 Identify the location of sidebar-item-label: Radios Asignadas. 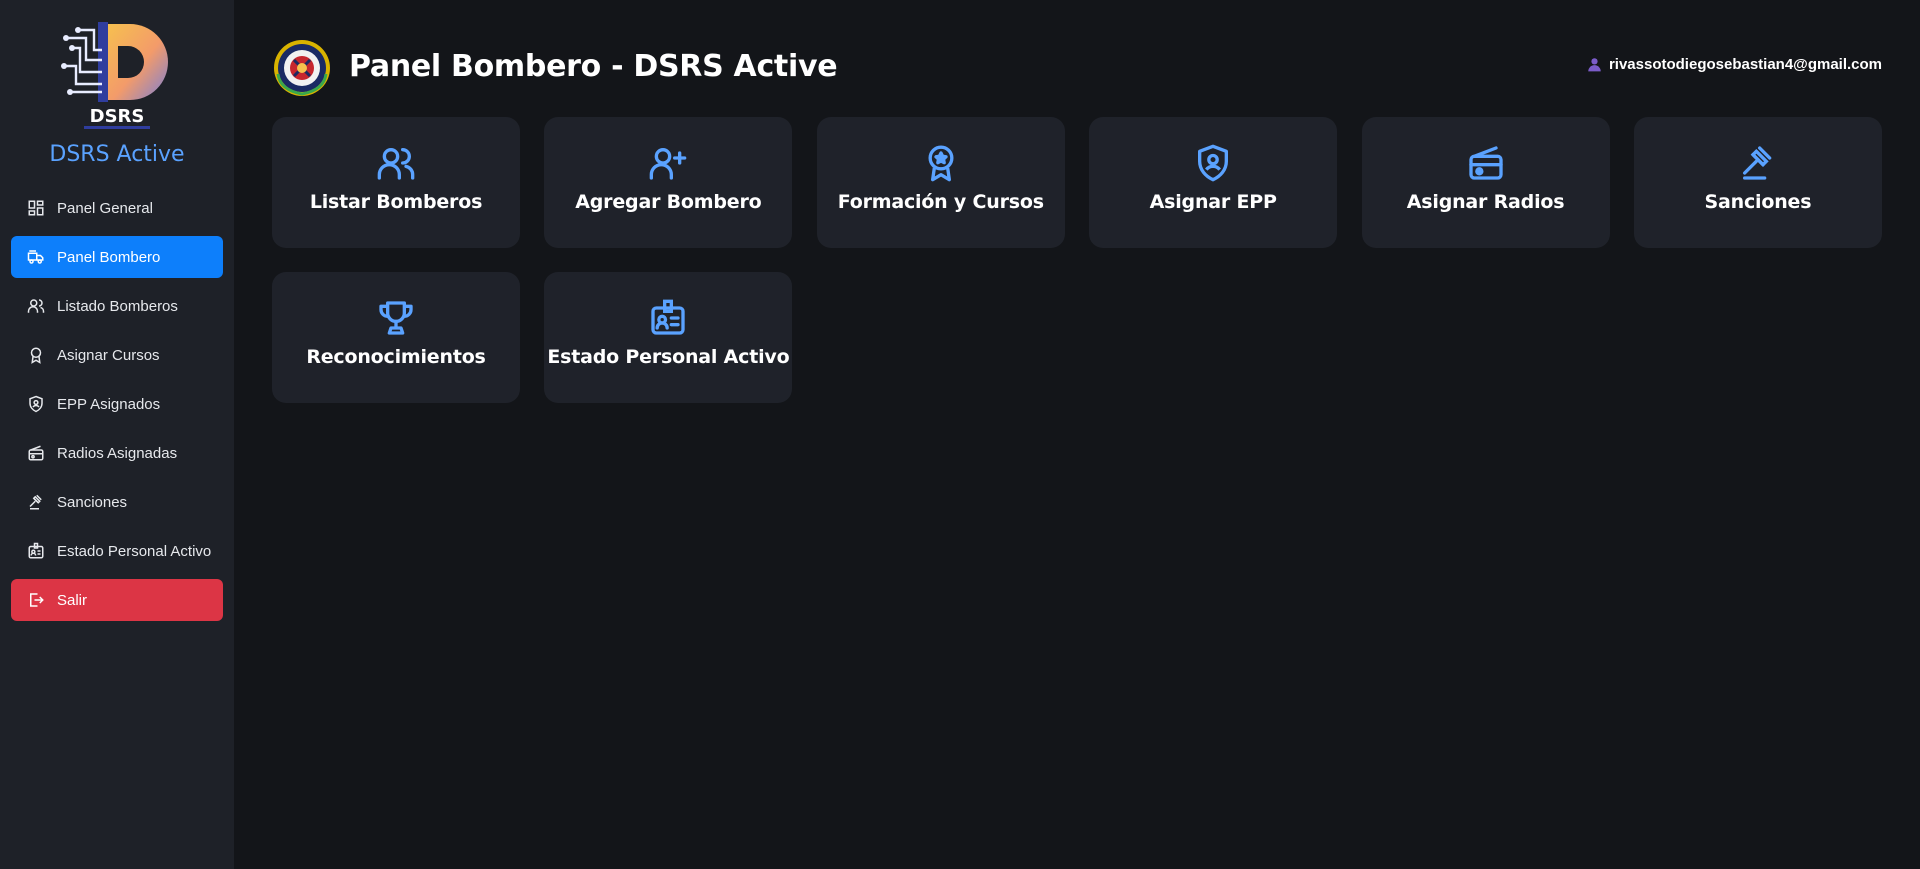
(117, 453).